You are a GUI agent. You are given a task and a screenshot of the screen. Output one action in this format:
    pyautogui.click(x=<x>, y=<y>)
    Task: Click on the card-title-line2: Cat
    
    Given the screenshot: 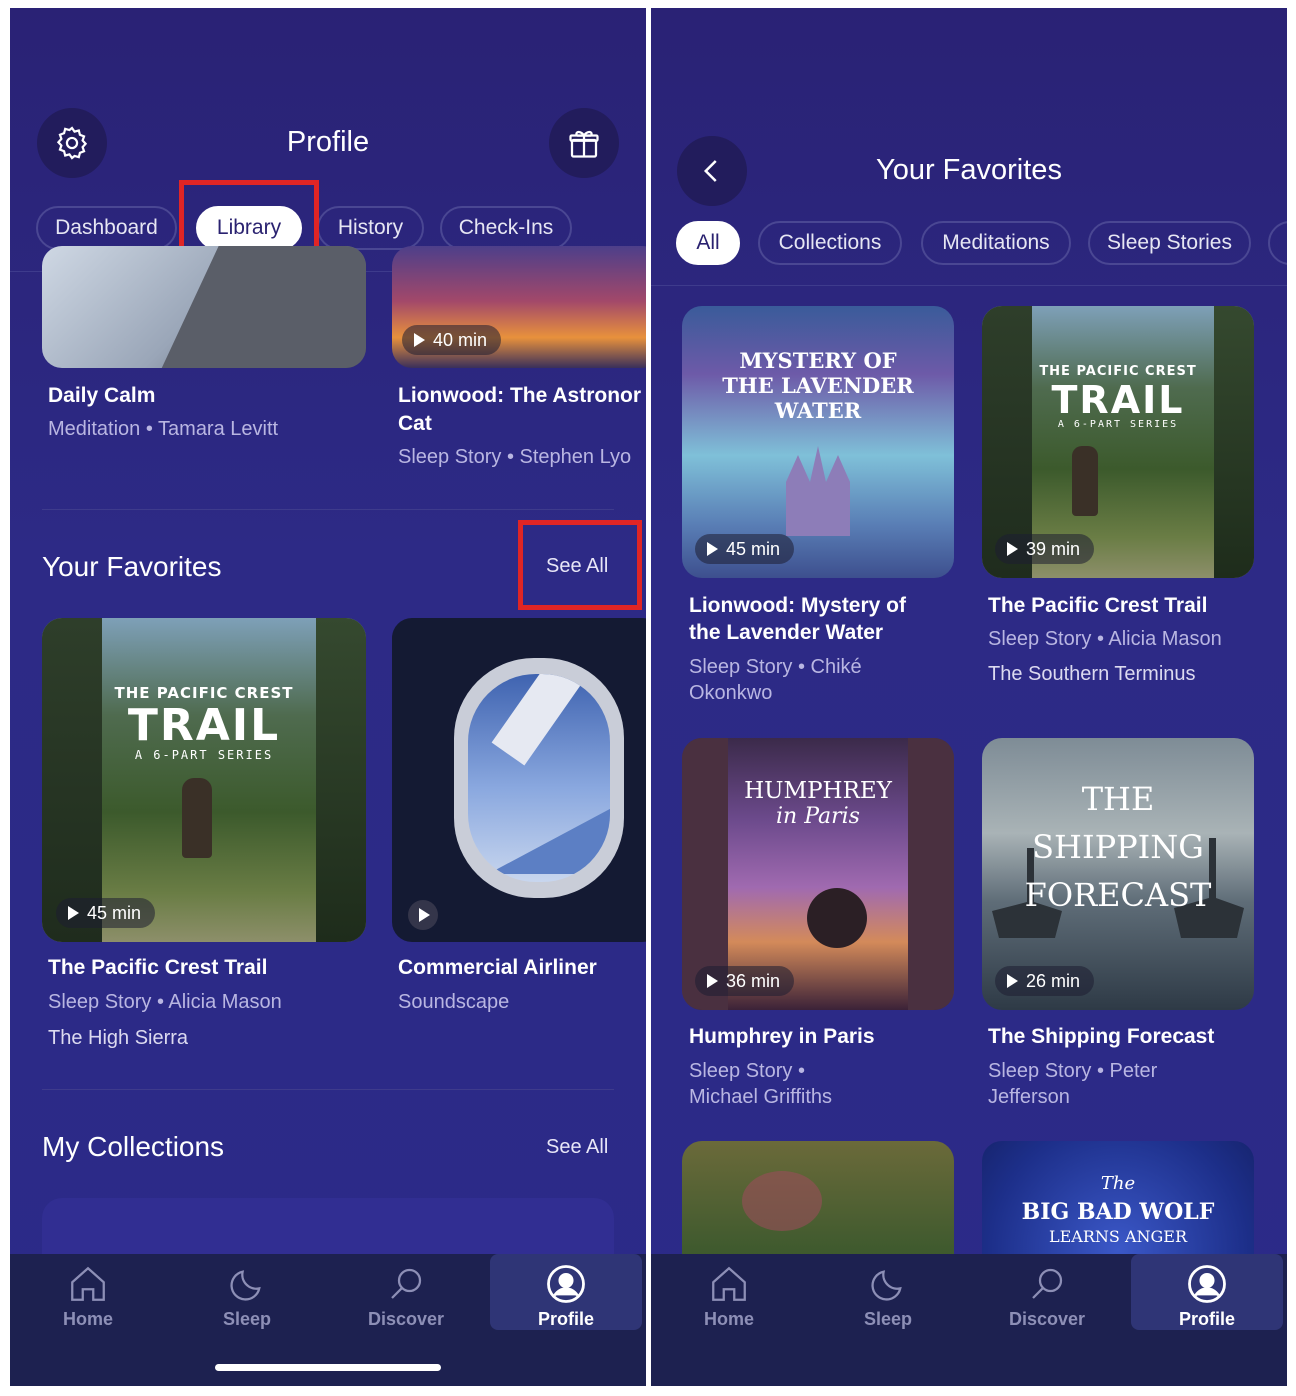 What is the action you would take?
    pyautogui.click(x=415, y=423)
    